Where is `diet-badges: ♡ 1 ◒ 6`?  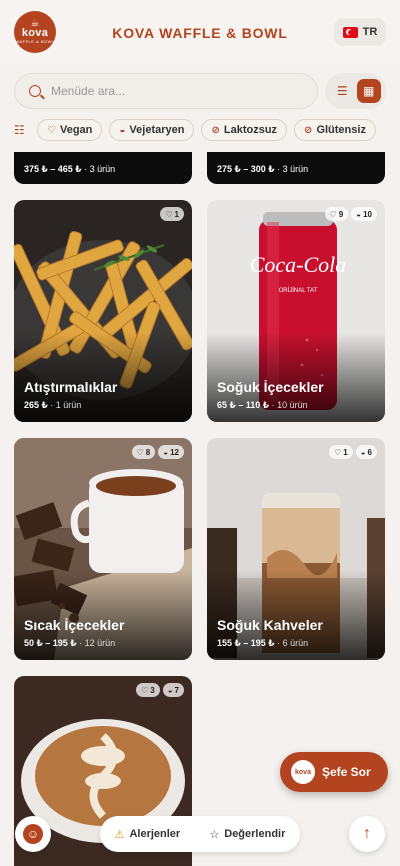
diet-badges: ♡ 1 ◒ 6 is located at coordinates (353, 452).